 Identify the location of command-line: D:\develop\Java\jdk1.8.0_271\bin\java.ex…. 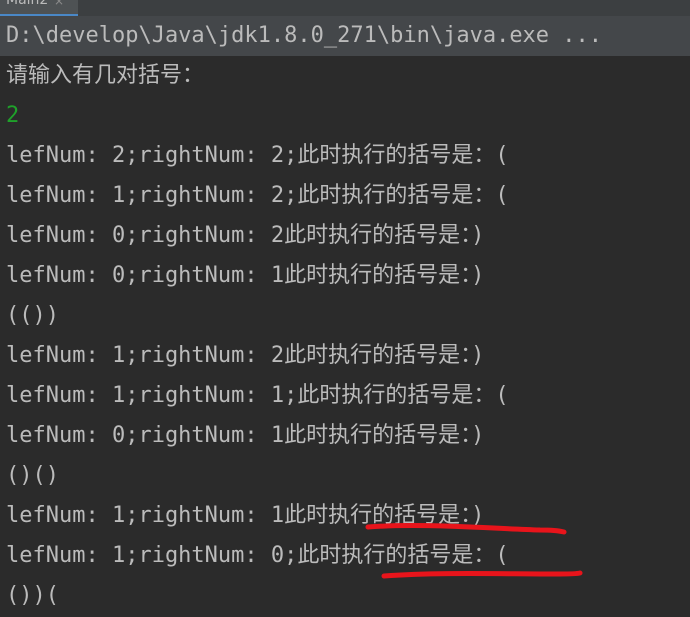
(345, 36).